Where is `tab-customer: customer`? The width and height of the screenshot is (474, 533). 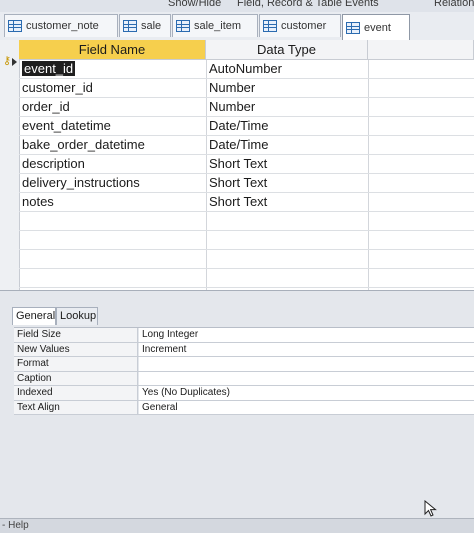
tab-customer: customer is located at coordinates (300, 25).